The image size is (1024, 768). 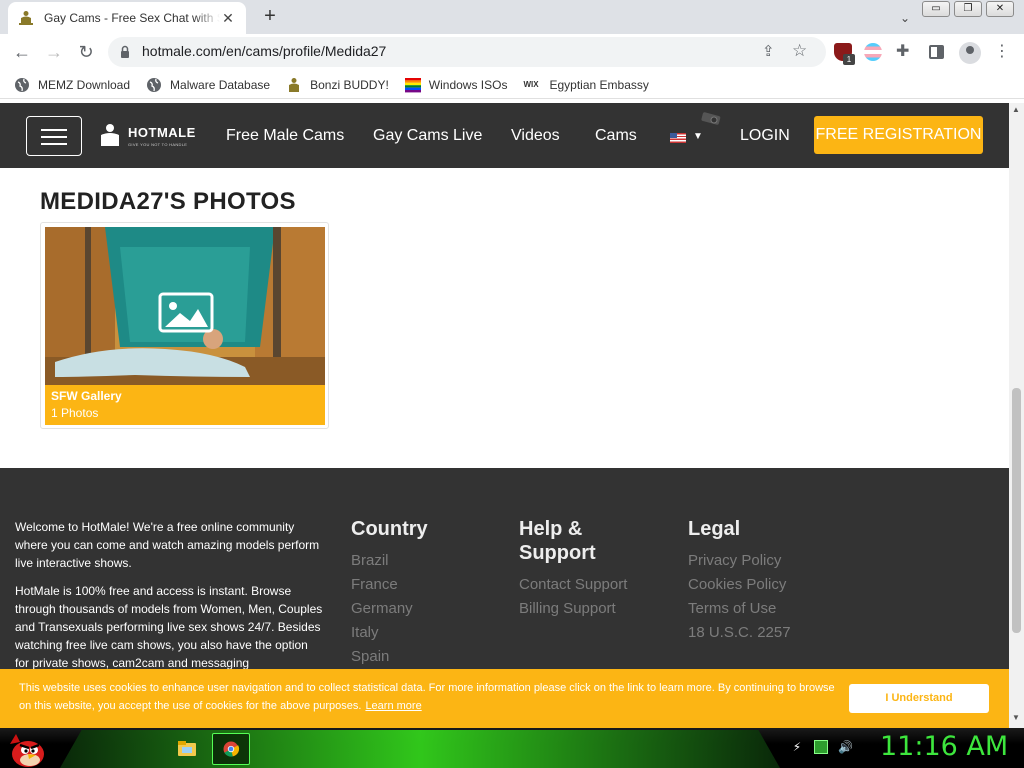 What do you see at coordinates (132, 18) in the screenshot?
I see `tab-title: Gay Cams - Free Sex Chat with Su` at bounding box center [132, 18].